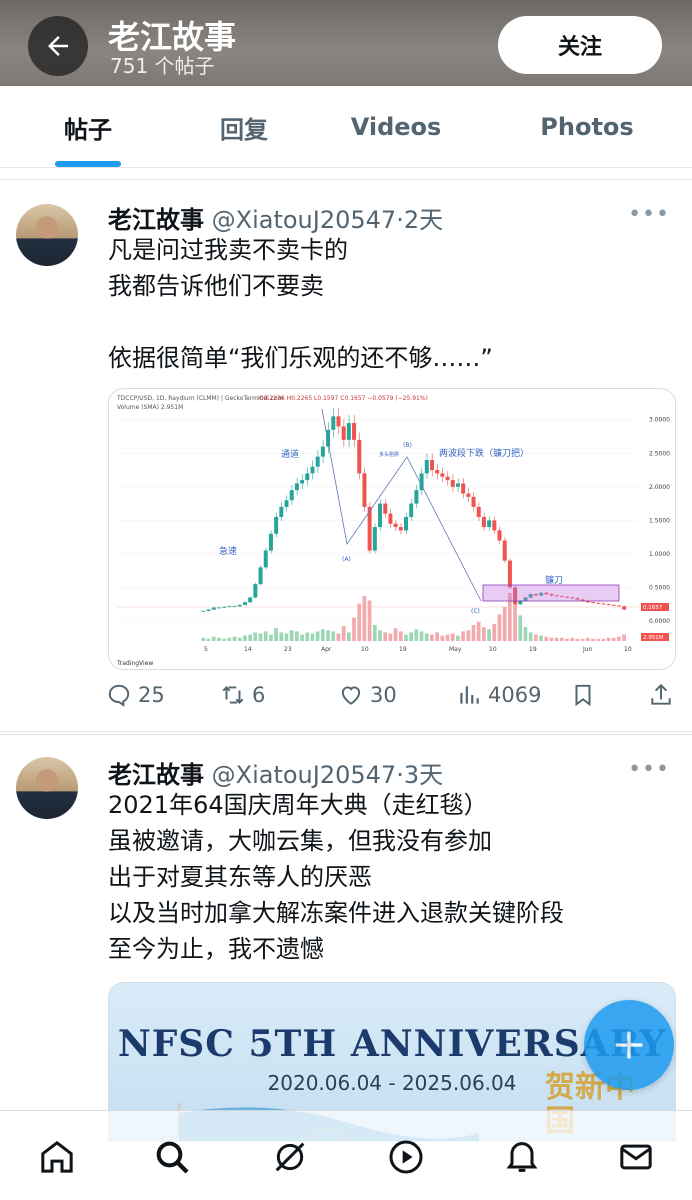 This screenshot has width=692, height=1200. Describe the element at coordinates (88, 127) in the screenshot. I see `tab-posts: 帖子` at that location.